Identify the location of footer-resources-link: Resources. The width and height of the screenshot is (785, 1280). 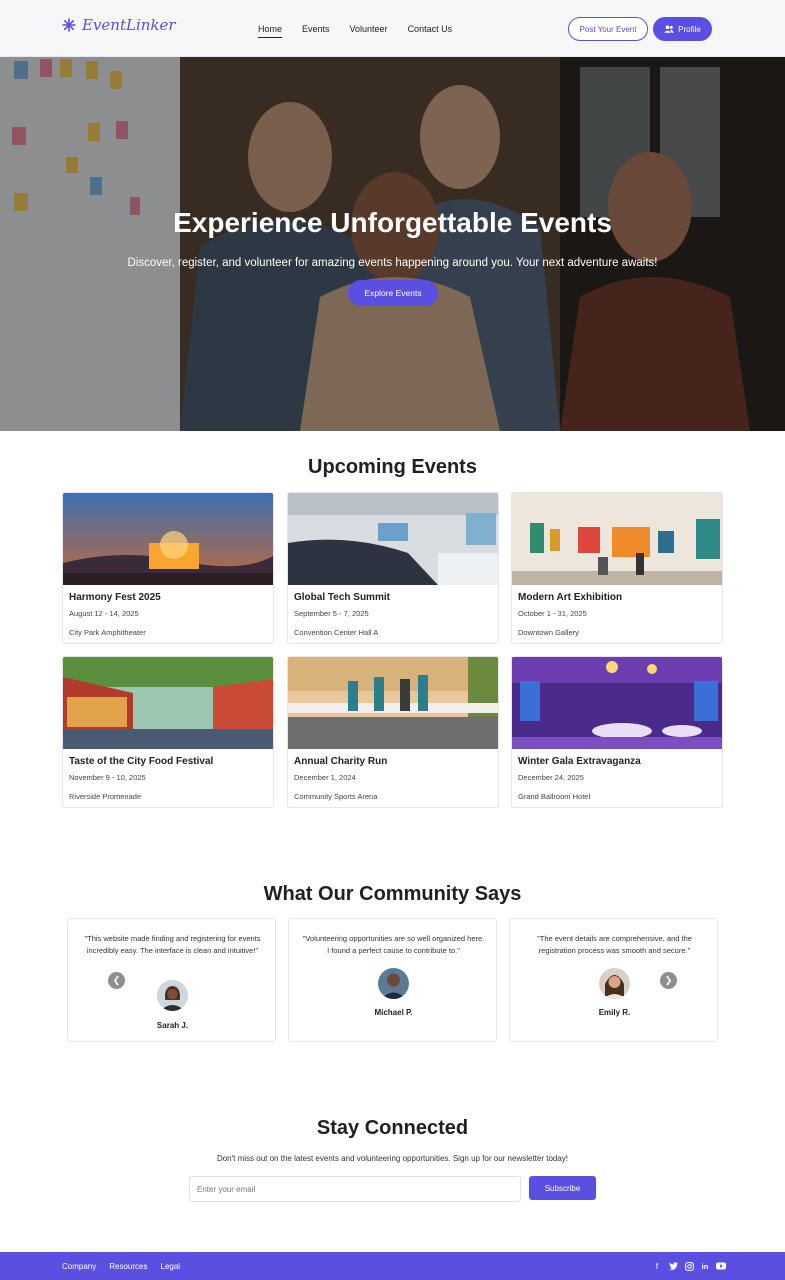
(128, 1266).